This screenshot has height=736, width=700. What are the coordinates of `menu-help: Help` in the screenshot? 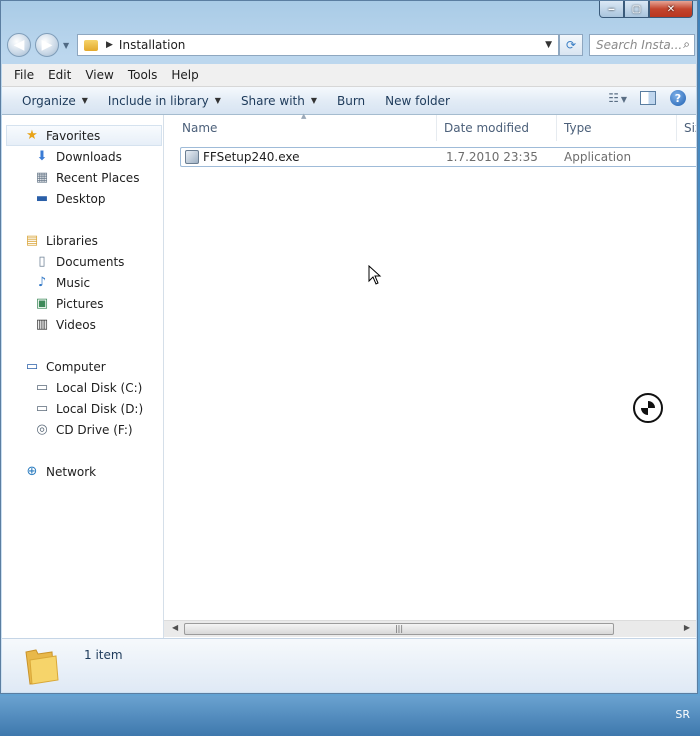 It's located at (184, 75).